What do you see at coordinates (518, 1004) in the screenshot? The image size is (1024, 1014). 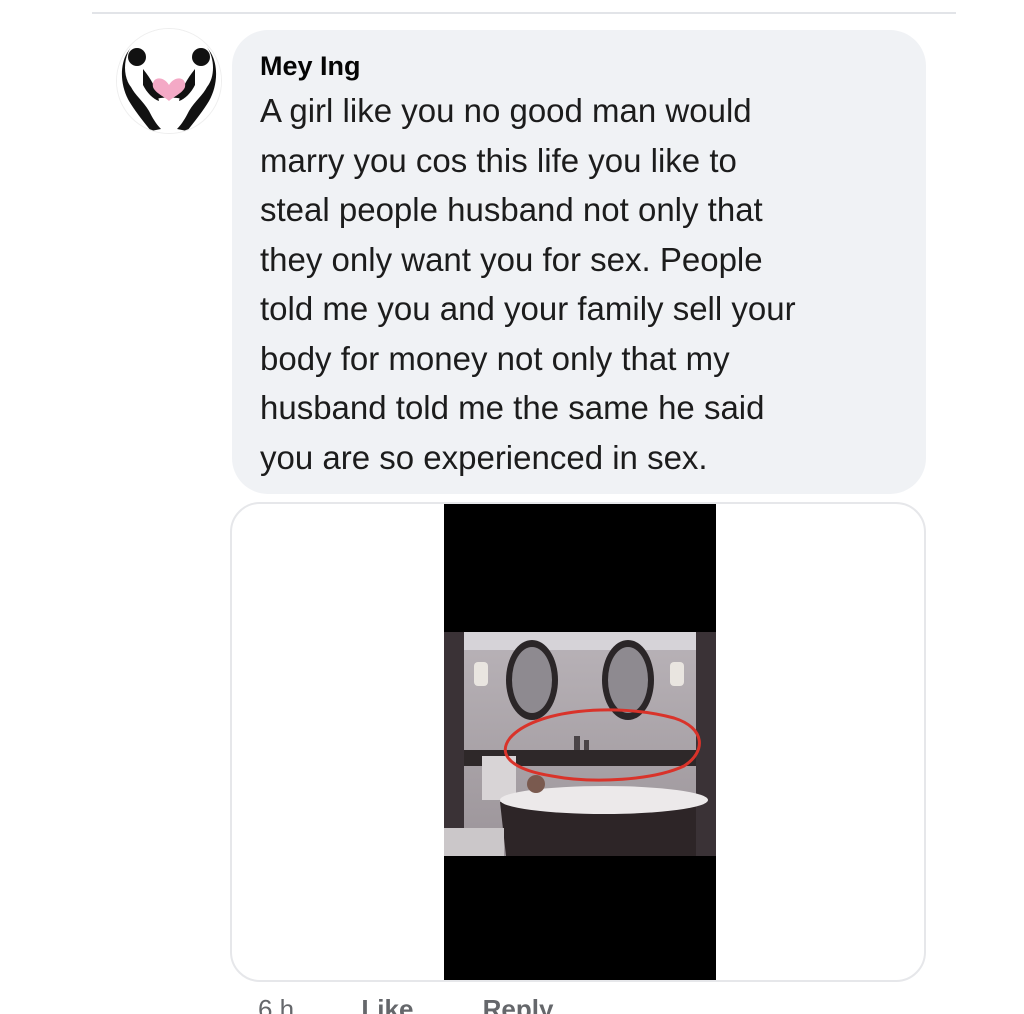 I see `reply-button: Reply` at bounding box center [518, 1004].